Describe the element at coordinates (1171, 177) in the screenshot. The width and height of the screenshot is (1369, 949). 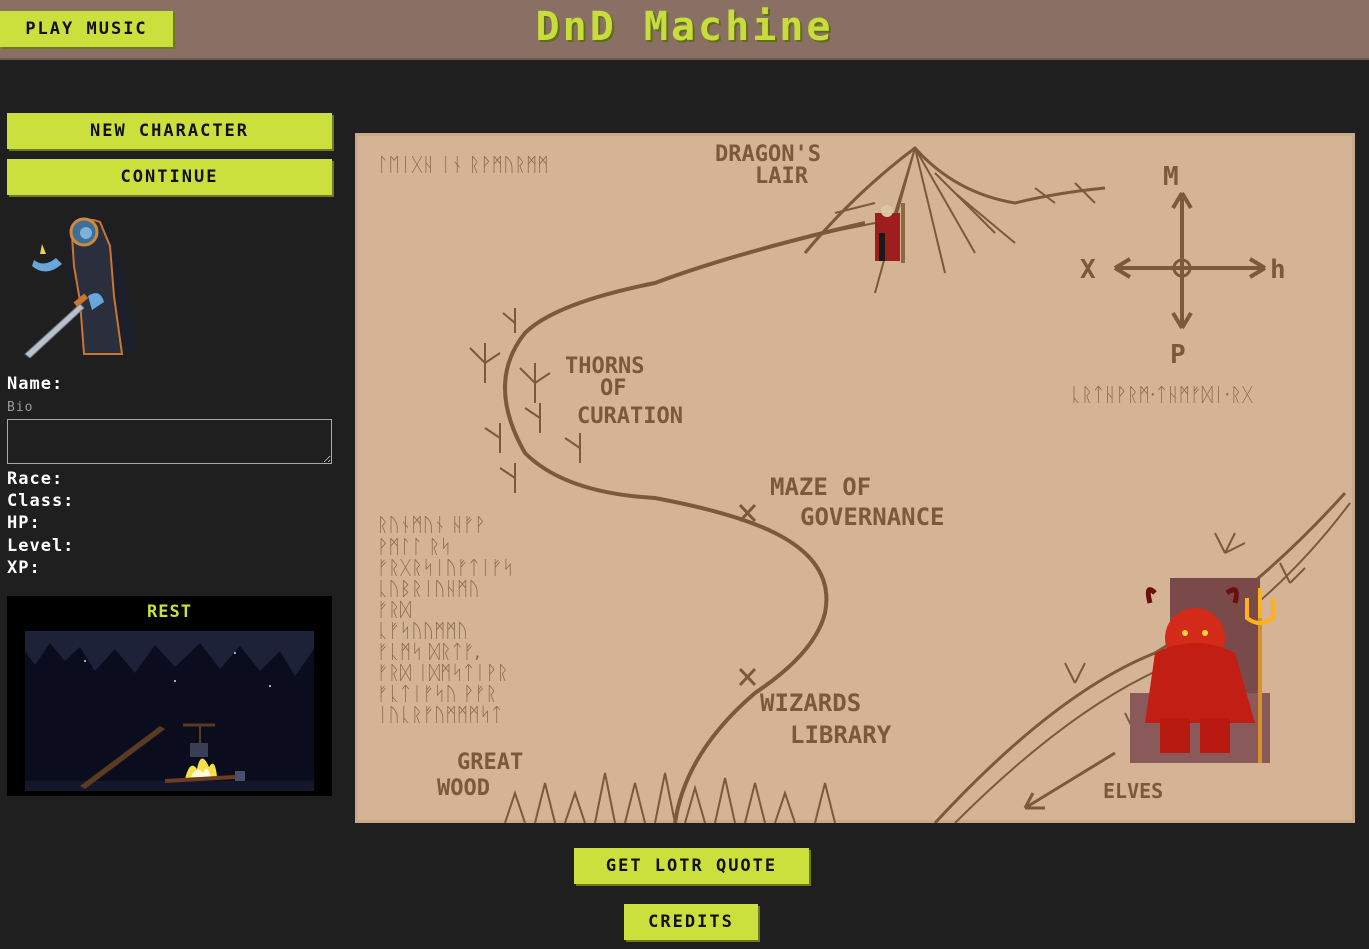
I see `compass-north: M` at that location.